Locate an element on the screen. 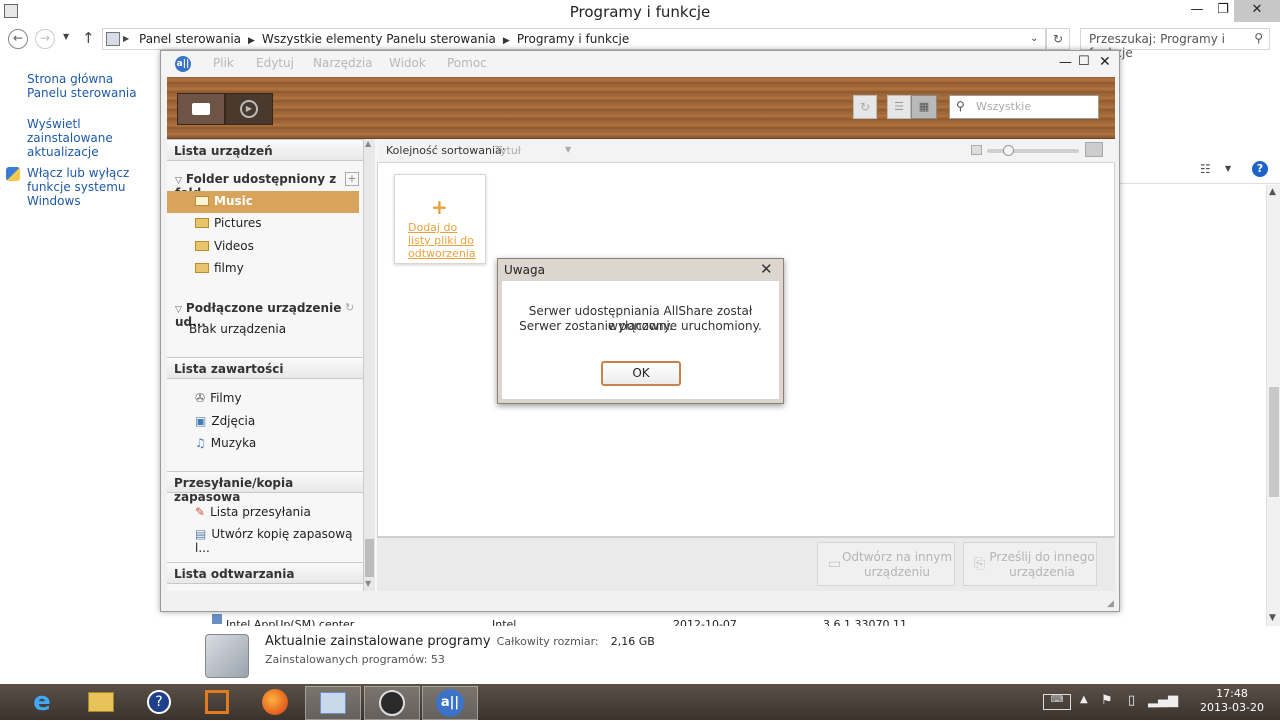  battery-icon: ▯ is located at coordinates (1131, 700).